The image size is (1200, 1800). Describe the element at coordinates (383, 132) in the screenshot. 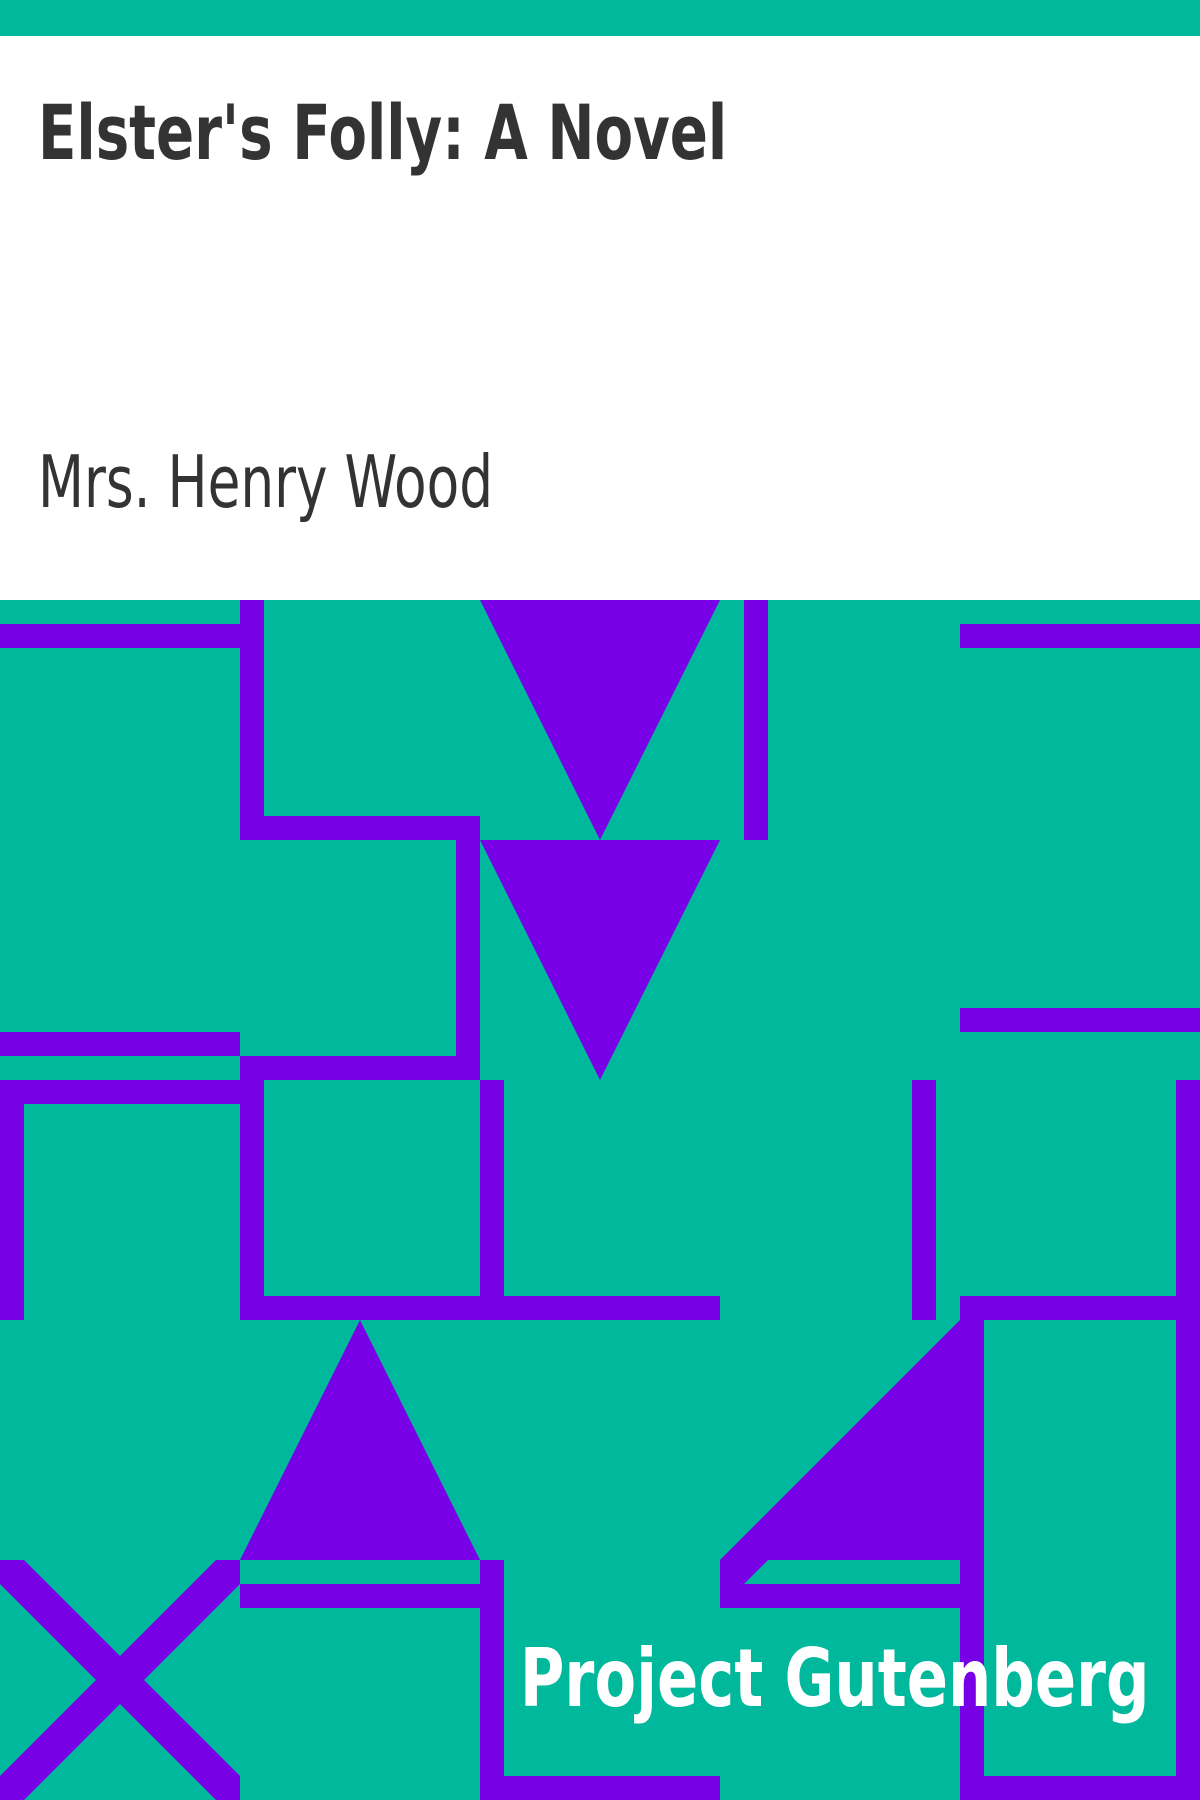

I see `book-title: Elster's Folly: A Novel` at that location.